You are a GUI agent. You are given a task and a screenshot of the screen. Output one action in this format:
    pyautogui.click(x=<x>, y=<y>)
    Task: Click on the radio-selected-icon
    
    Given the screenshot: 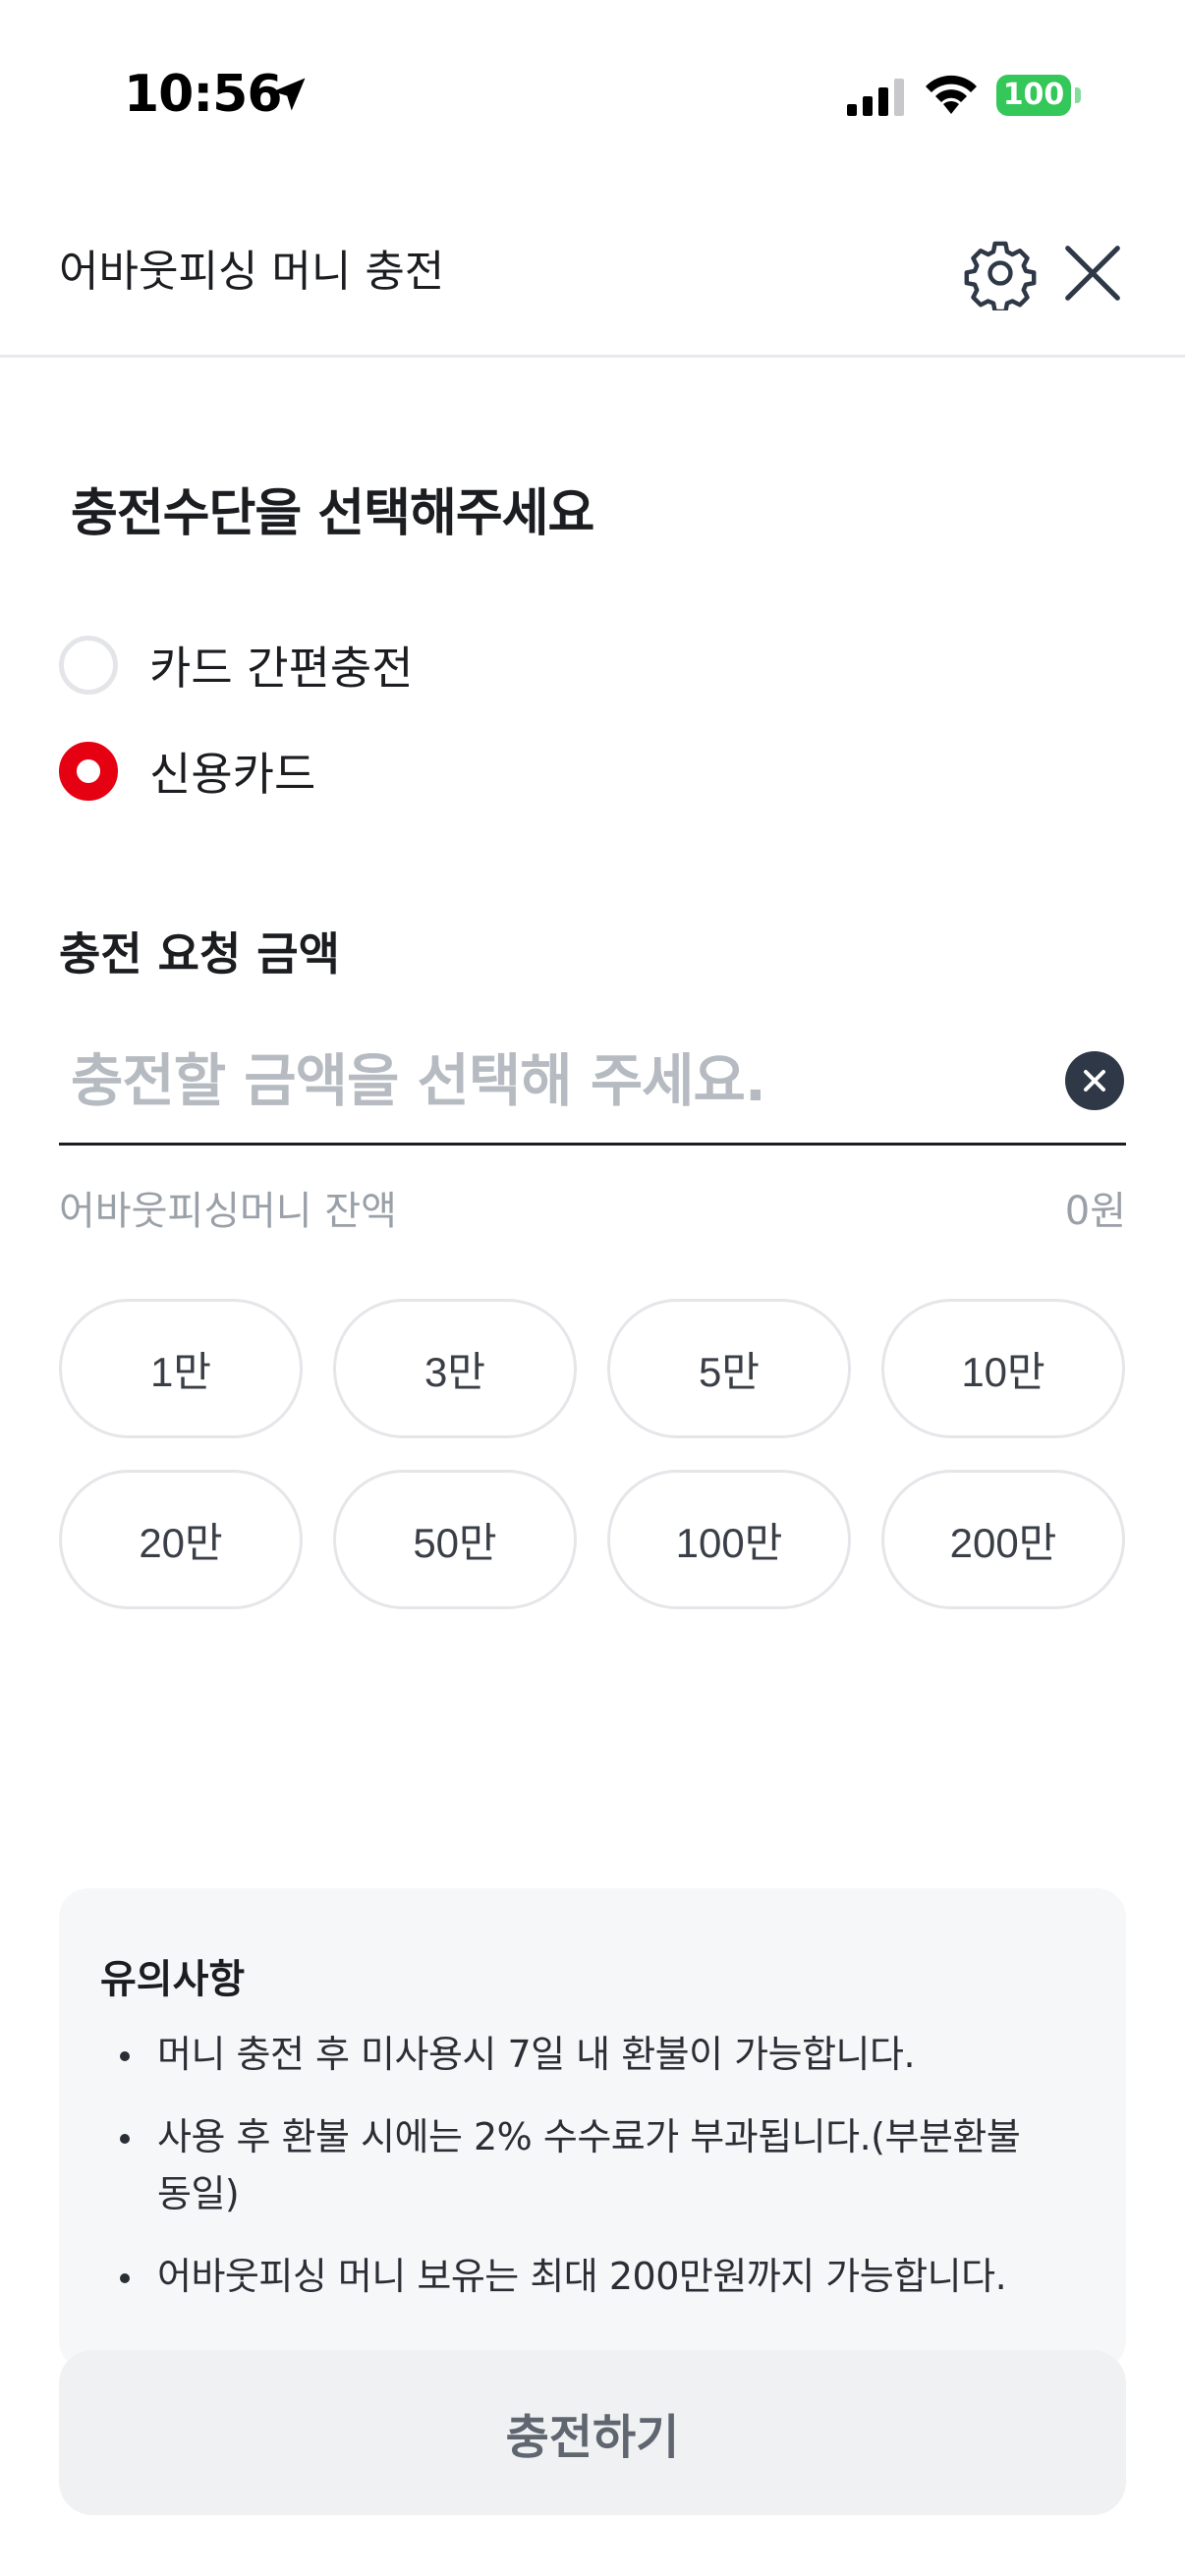 What is the action you would take?
    pyautogui.click(x=89, y=771)
    